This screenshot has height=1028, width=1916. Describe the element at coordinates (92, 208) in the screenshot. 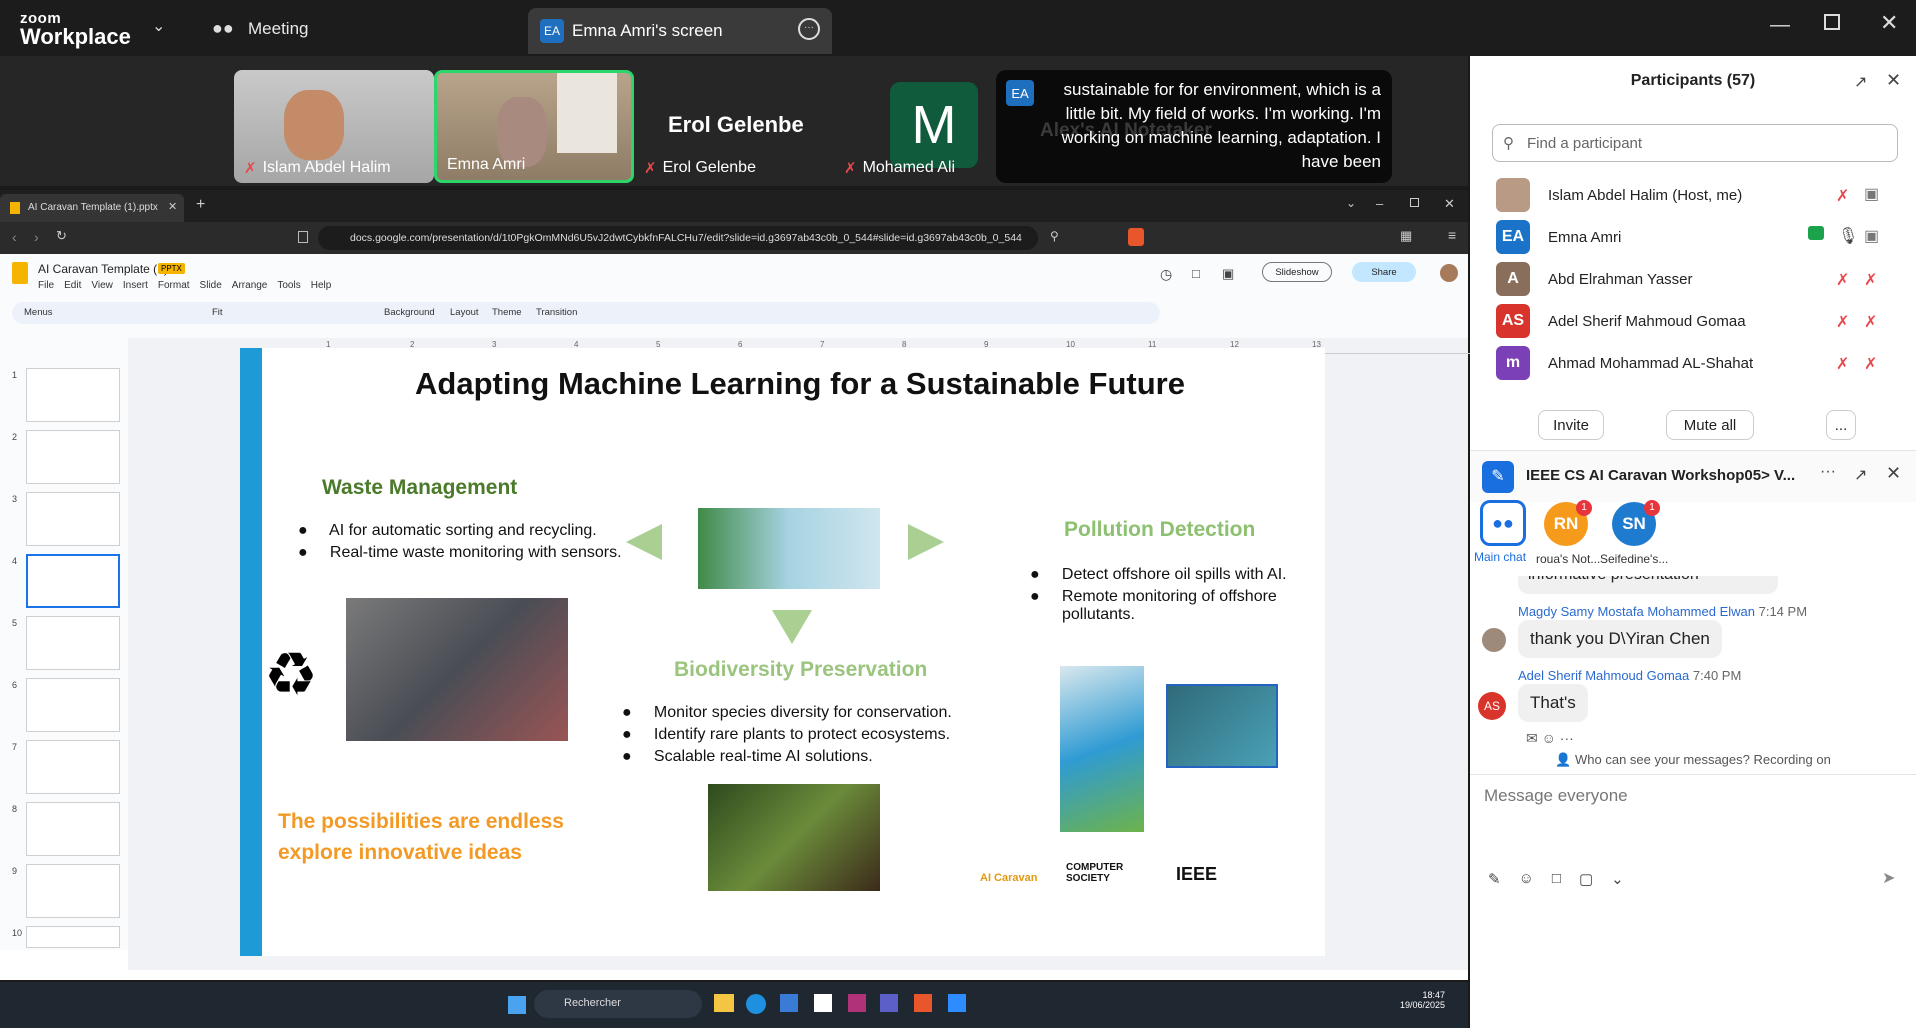

I see `browser-tab: AI Caravan Template (1).pptx - Go ✕` at that location.